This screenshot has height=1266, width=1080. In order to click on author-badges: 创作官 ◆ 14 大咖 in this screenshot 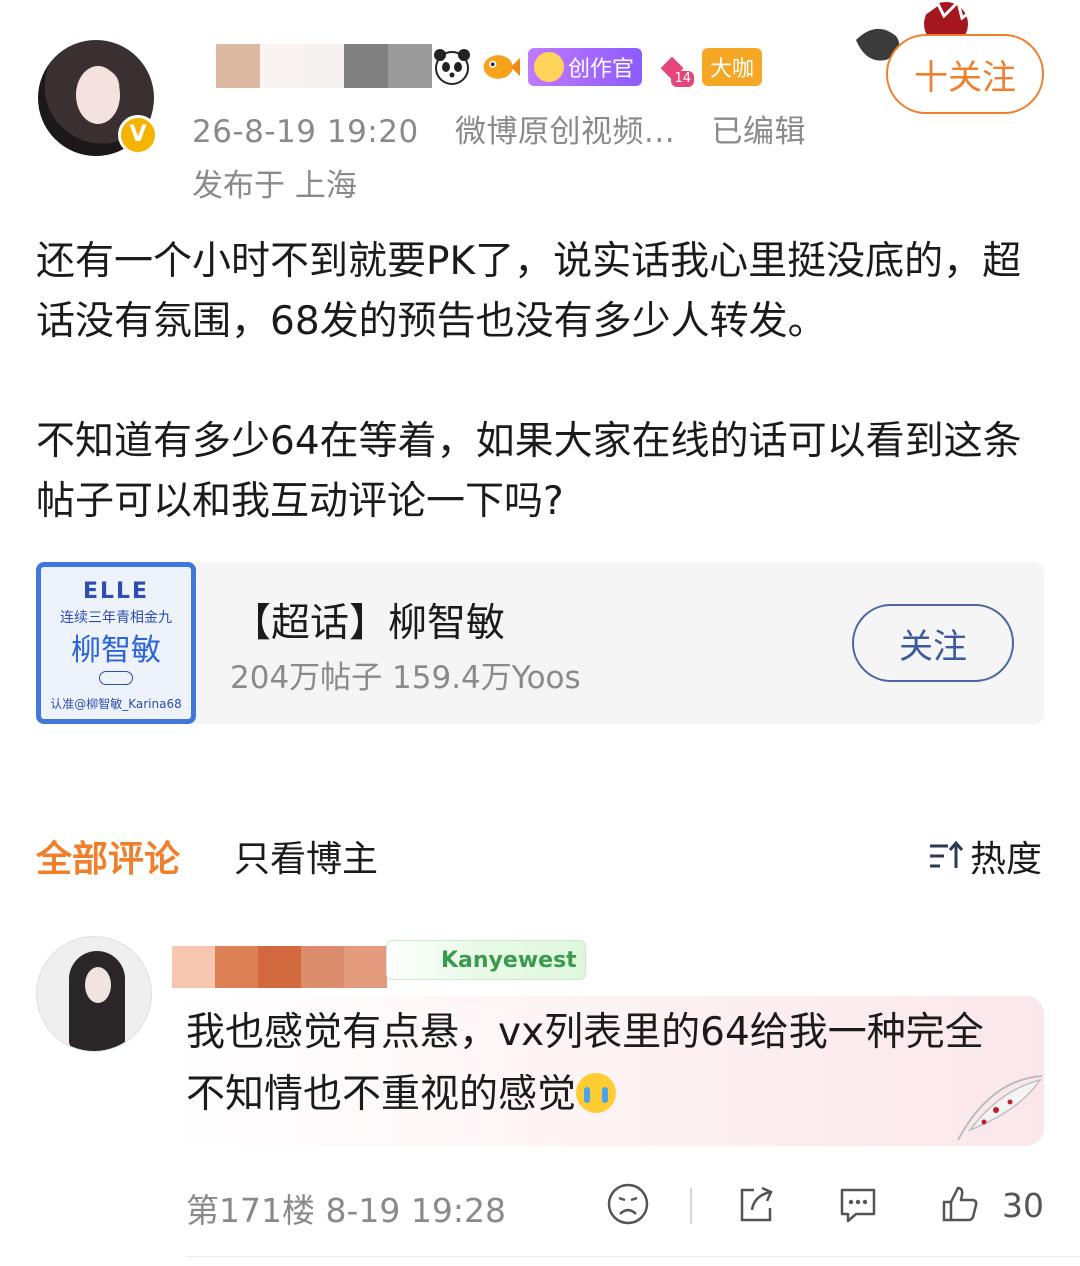, I will do `click(597, 67)`.